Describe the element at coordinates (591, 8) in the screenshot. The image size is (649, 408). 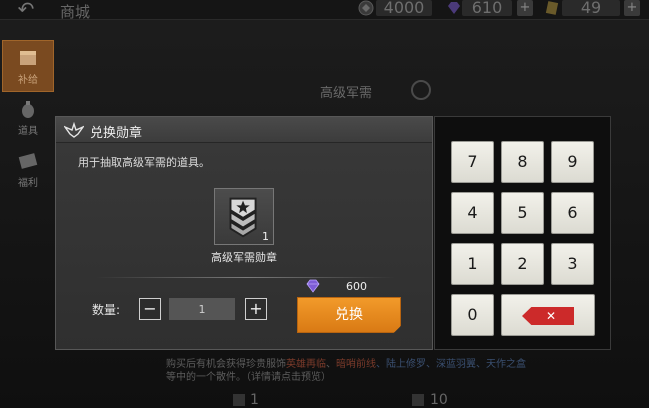
I see `ticket-balance: 49` at that location.